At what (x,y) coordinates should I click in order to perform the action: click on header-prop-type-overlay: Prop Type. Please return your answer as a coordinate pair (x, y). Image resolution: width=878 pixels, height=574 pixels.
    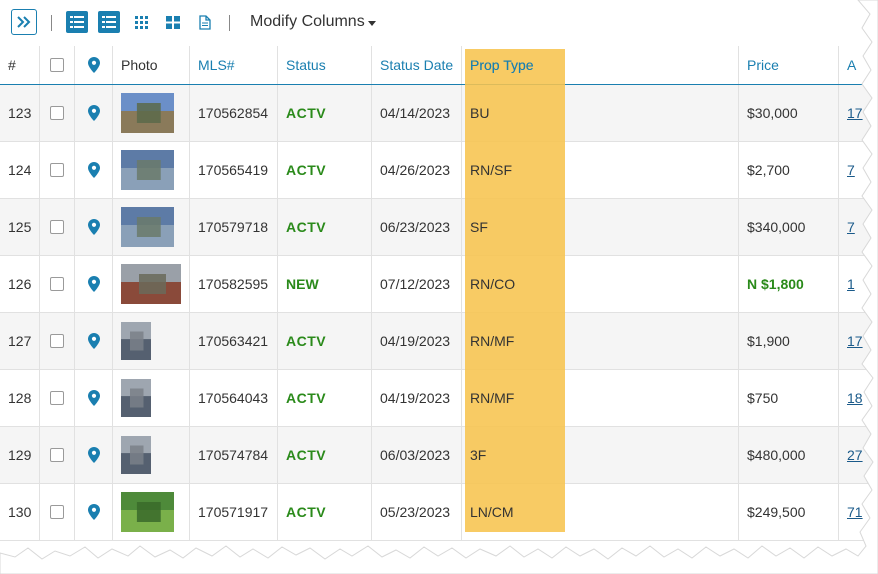
    Looking at the image, I should click on (502, 65).